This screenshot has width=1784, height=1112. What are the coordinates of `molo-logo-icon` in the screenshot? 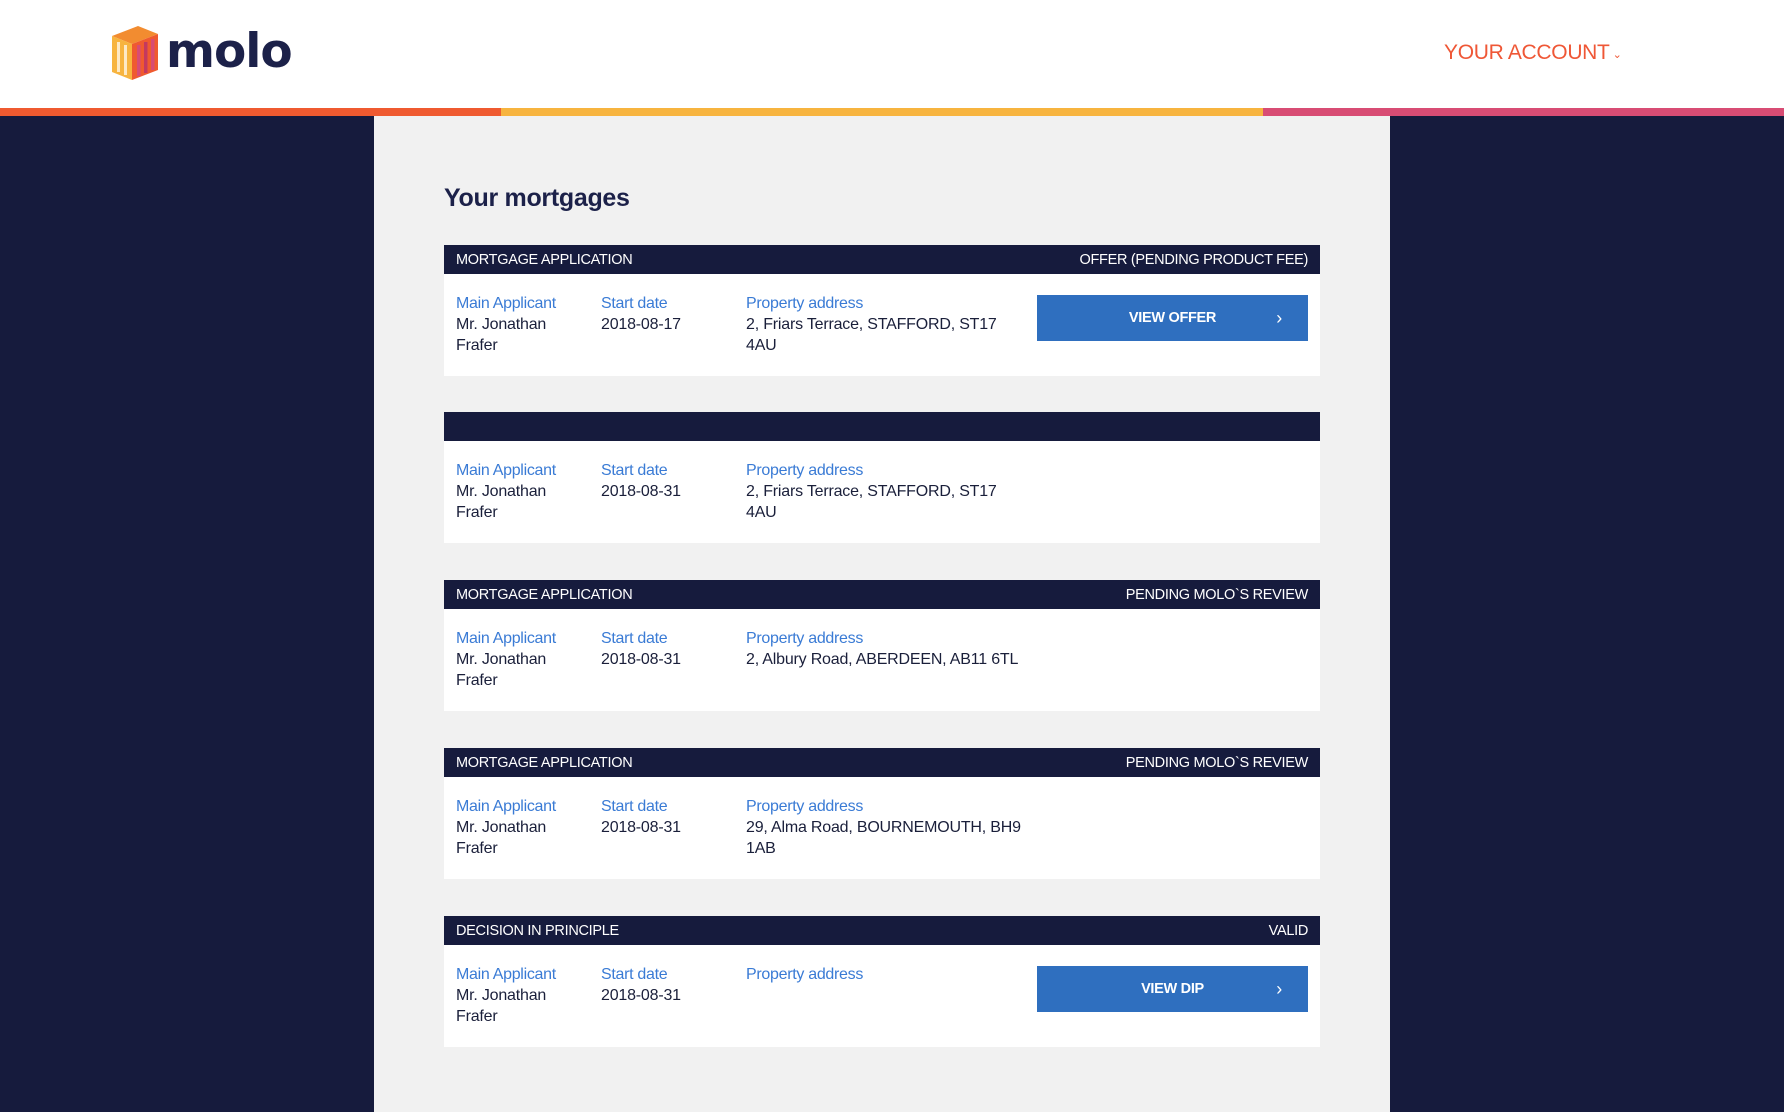 It's located at (135, 53).